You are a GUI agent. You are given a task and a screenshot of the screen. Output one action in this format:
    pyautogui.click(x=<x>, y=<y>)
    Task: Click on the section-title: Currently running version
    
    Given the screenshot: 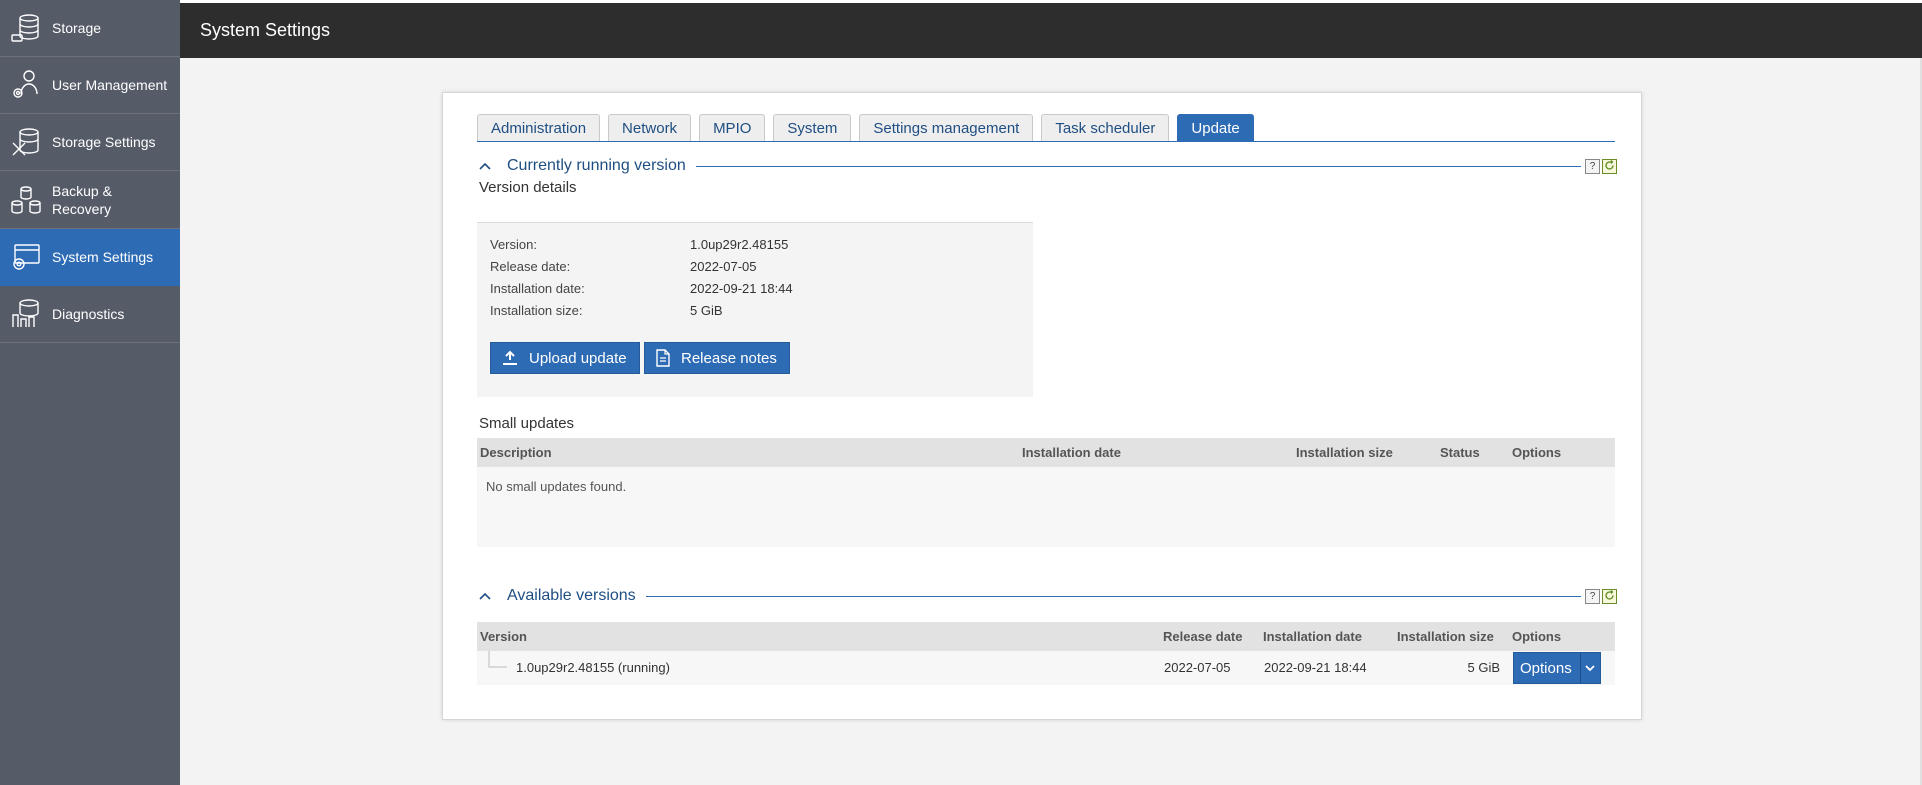 What is the action you would take?
    pyautogui.click(x=596, y=165)
    